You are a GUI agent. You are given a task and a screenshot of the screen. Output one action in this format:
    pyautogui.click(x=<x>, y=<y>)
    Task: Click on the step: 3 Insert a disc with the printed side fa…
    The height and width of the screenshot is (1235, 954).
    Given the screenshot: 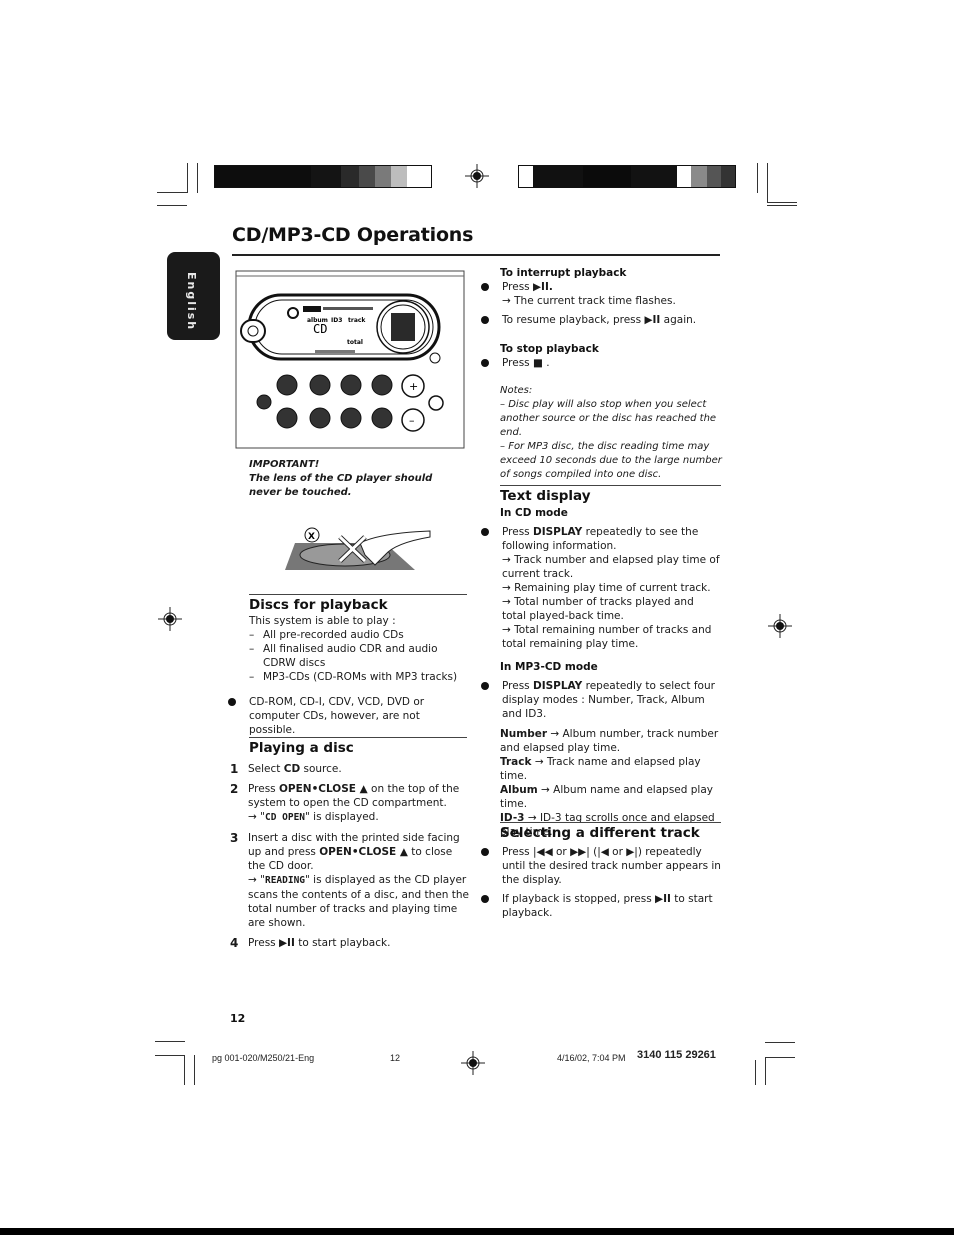 What is the action you would take?
    pyautogui.click(x=349, y=880)
    